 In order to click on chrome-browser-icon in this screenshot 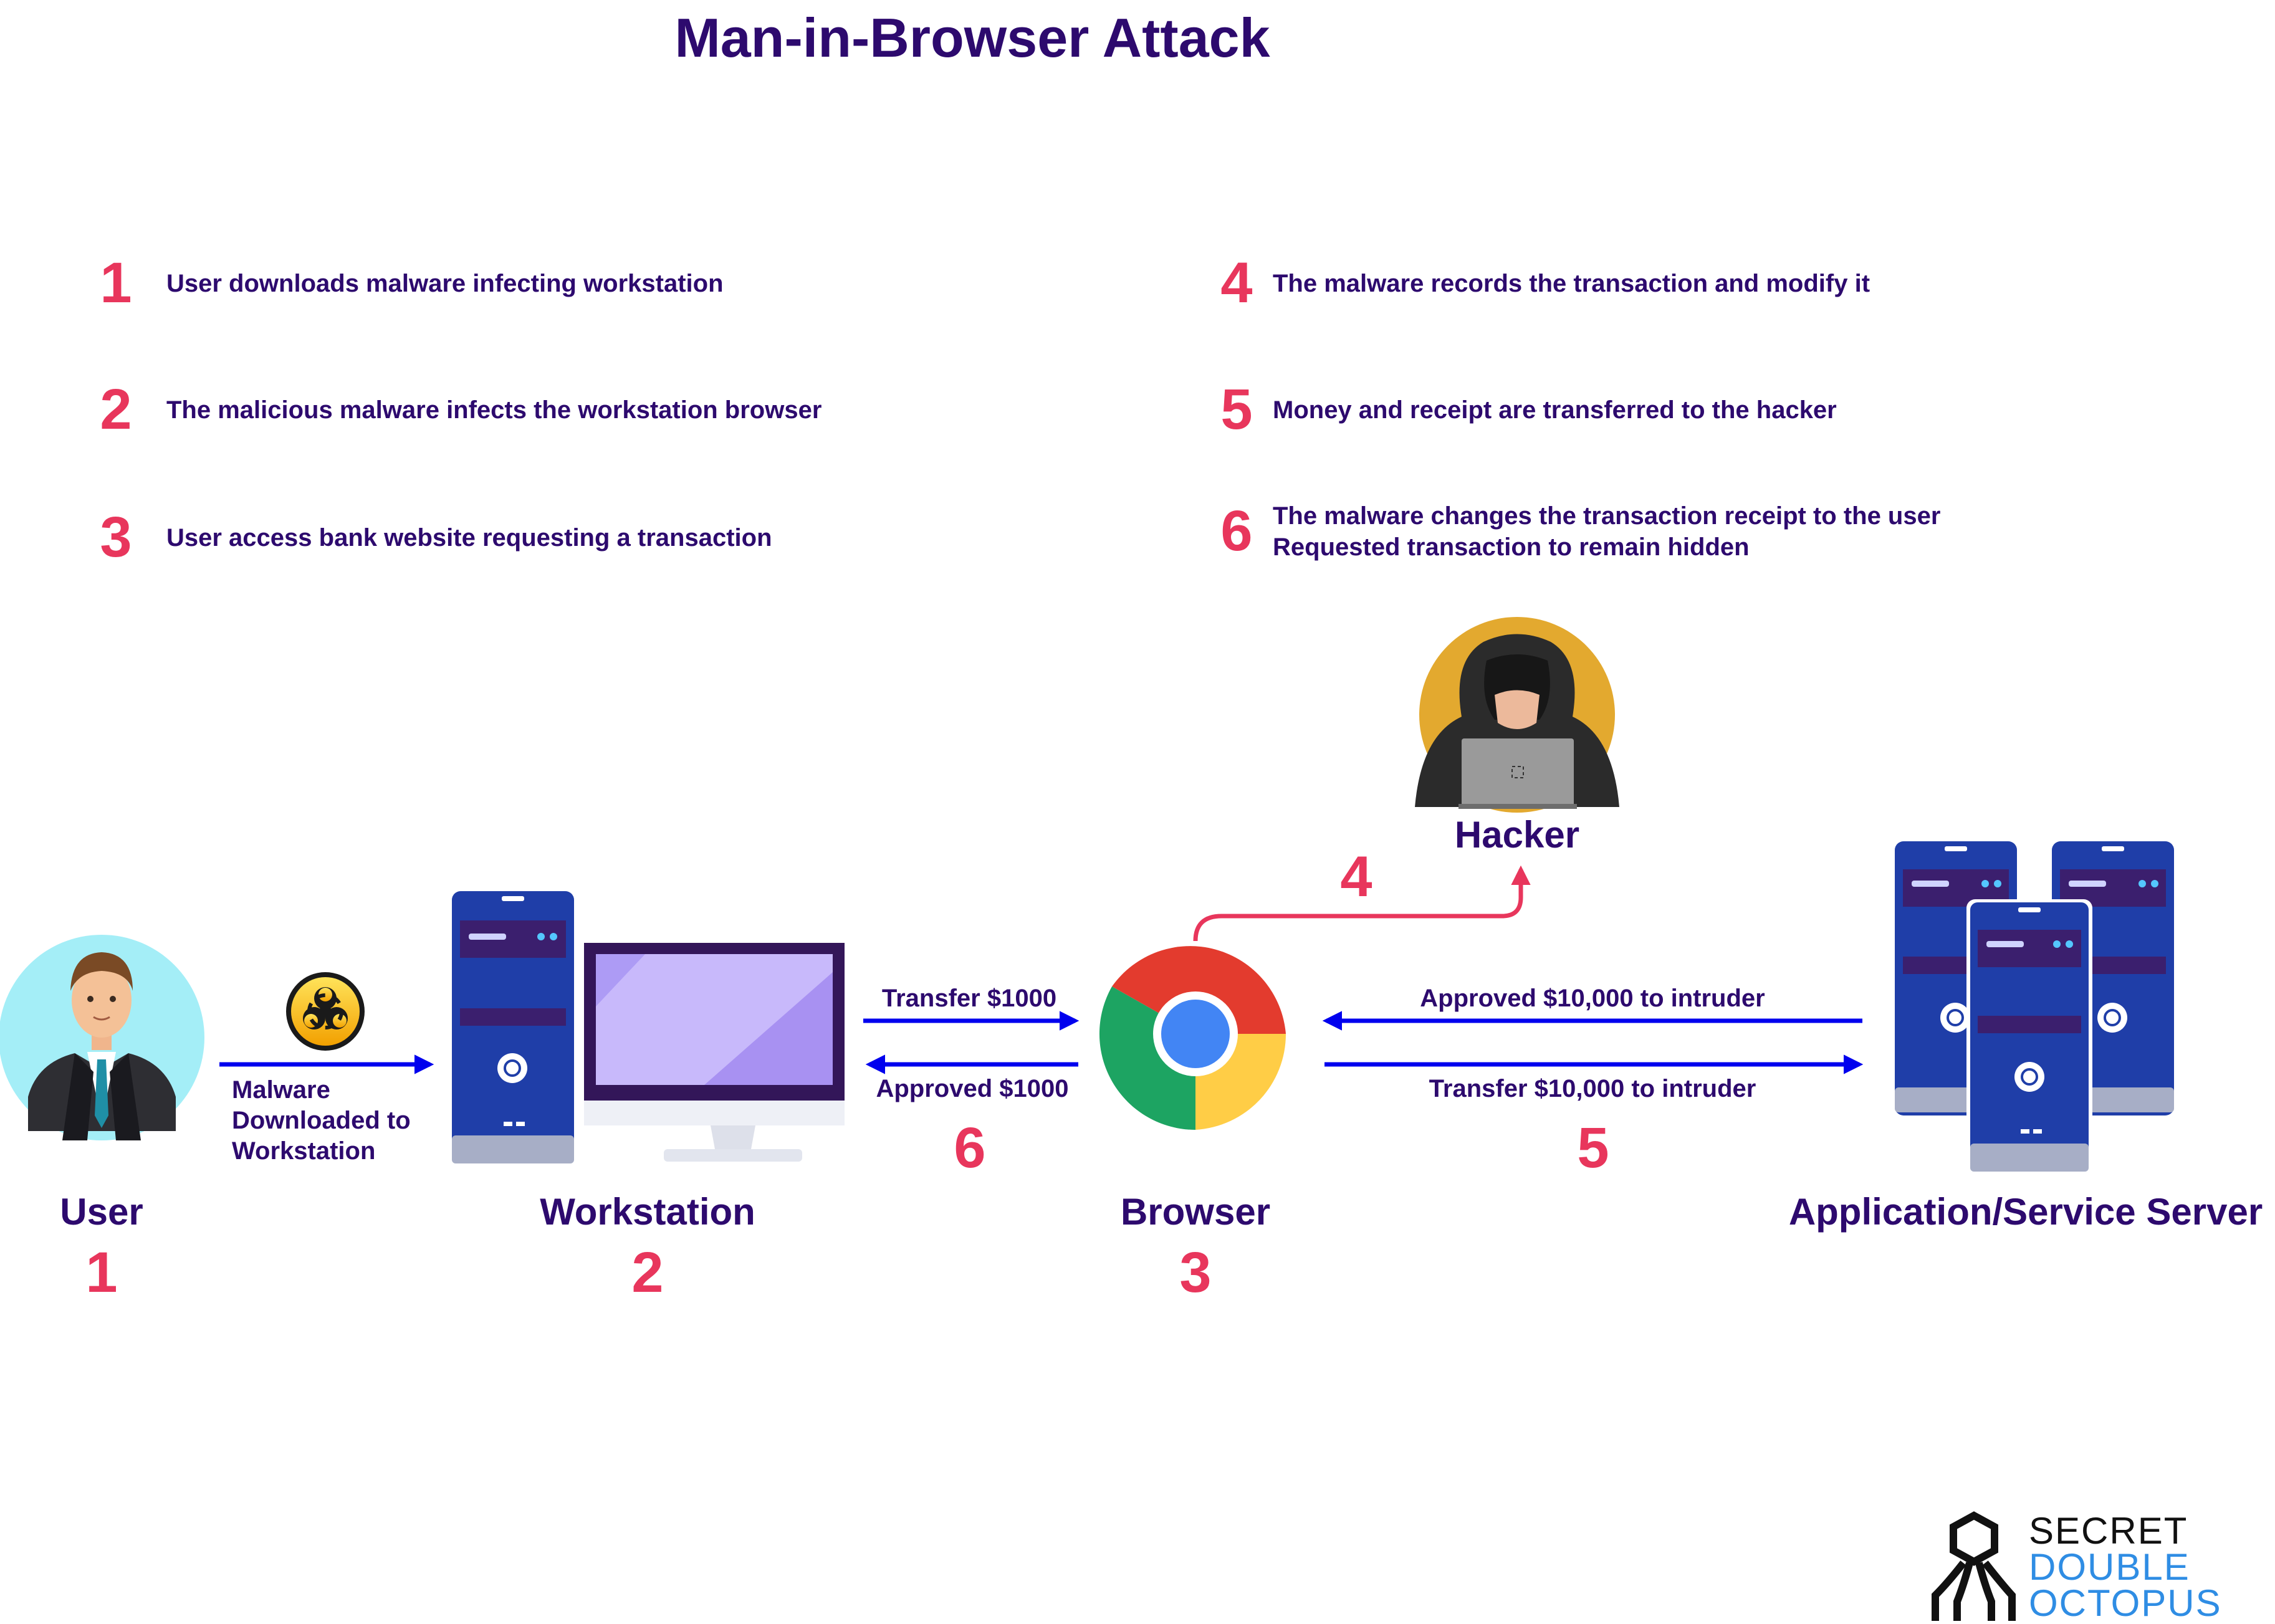, I will do `click(1193, 1038)`.